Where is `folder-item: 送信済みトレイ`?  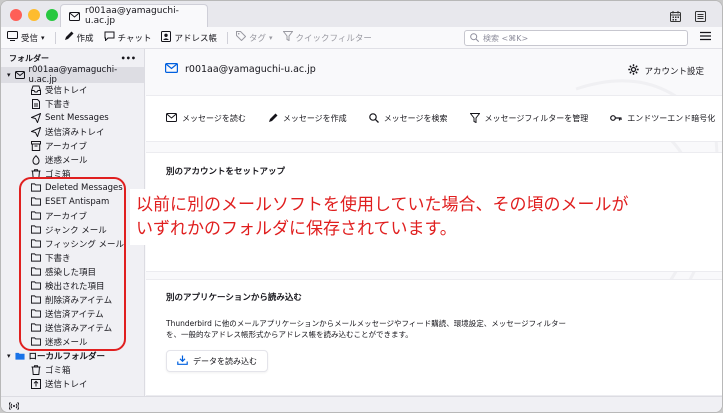
folder-item: 送信済みトレイ is located at coordinates (72, 132).